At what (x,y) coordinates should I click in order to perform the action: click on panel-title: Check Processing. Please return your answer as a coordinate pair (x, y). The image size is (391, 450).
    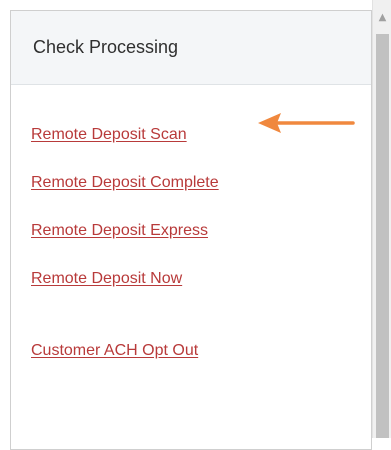
    Looking at the image, I should click on (106, 47).